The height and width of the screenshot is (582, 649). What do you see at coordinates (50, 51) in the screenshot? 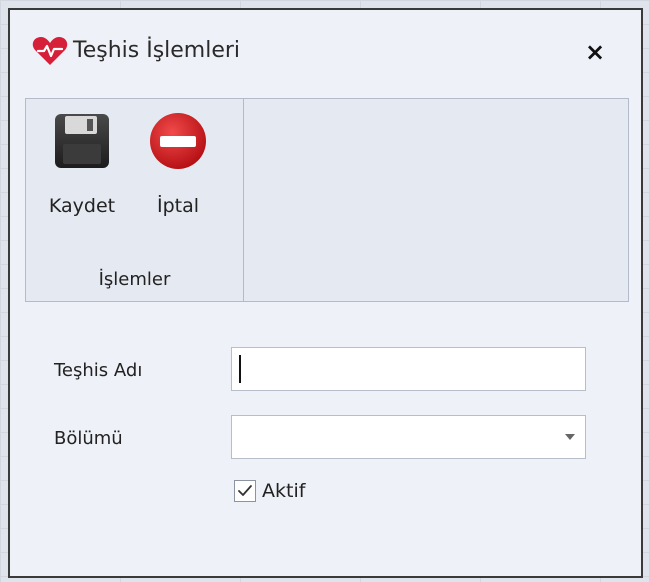
I see `heart-icon` at bounding box center [50, 51].